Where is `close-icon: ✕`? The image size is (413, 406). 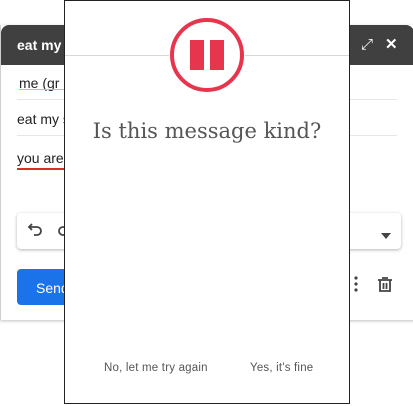
close-icon: ✕ is located at coordinates (391, 45).